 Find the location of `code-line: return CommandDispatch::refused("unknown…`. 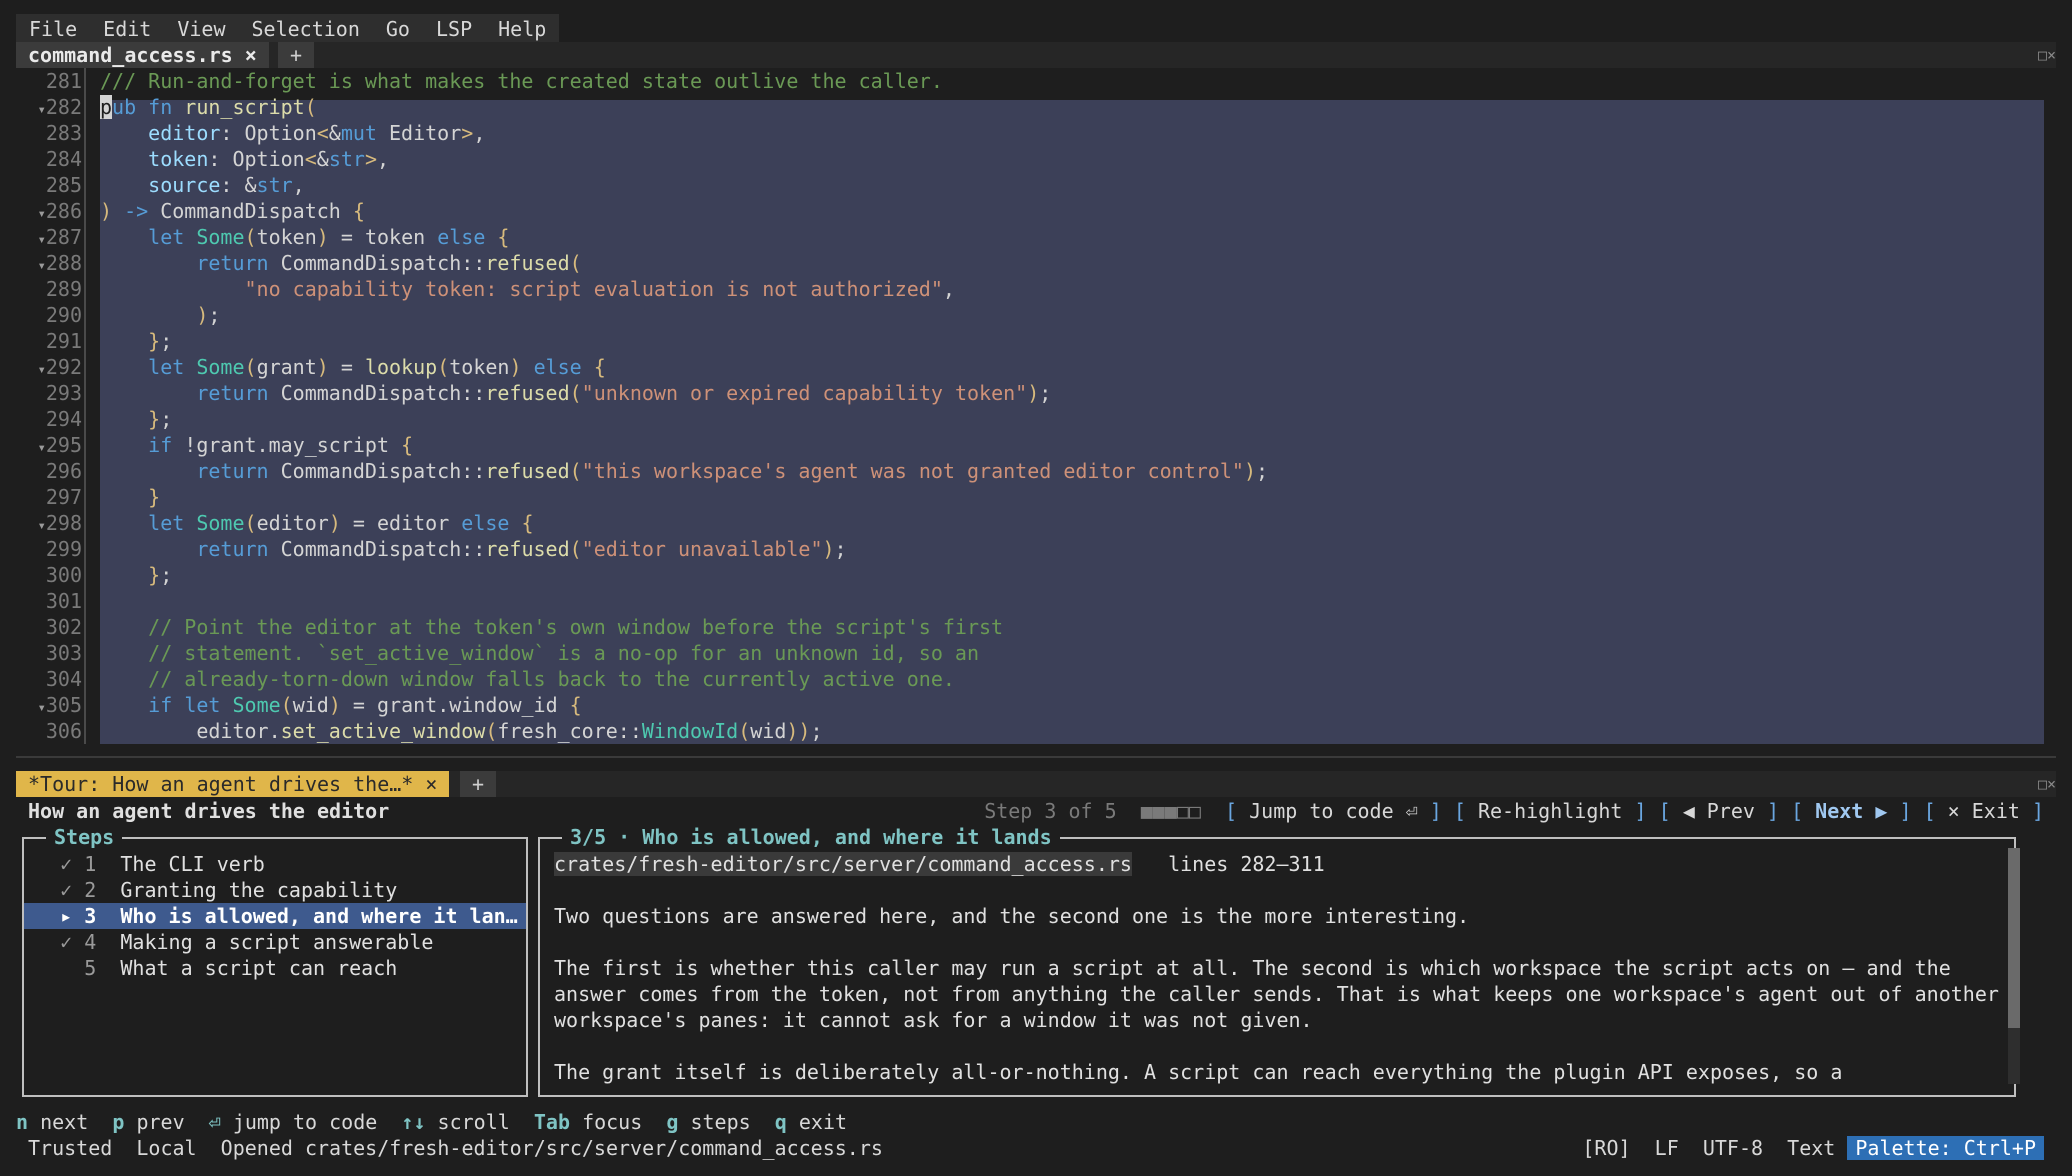

code-line: return CommandDispatch::refused("unknown… is located at coordinates (575, 393).